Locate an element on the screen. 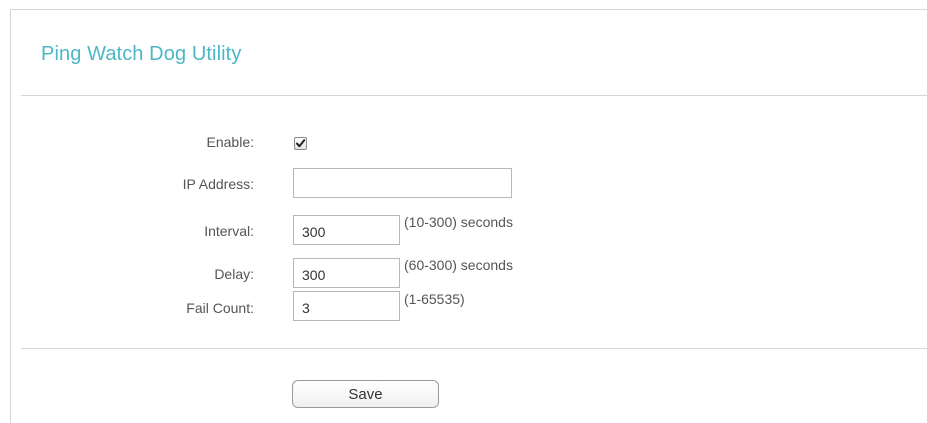 The height and width of the screenshot is (423, 927). interval-label: Interval: is located at coordinates (229, 231).